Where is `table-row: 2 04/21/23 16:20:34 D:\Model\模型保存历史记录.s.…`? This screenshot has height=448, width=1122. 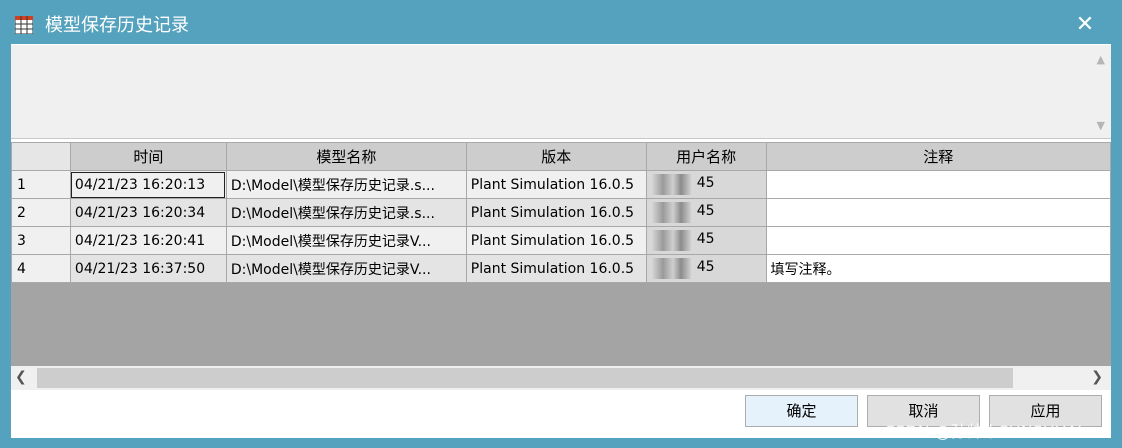
table-row: 2 04/21/23 16:20:34 D:\Model\模型保存历史记录.s.… is located at coordinates (561, 212).